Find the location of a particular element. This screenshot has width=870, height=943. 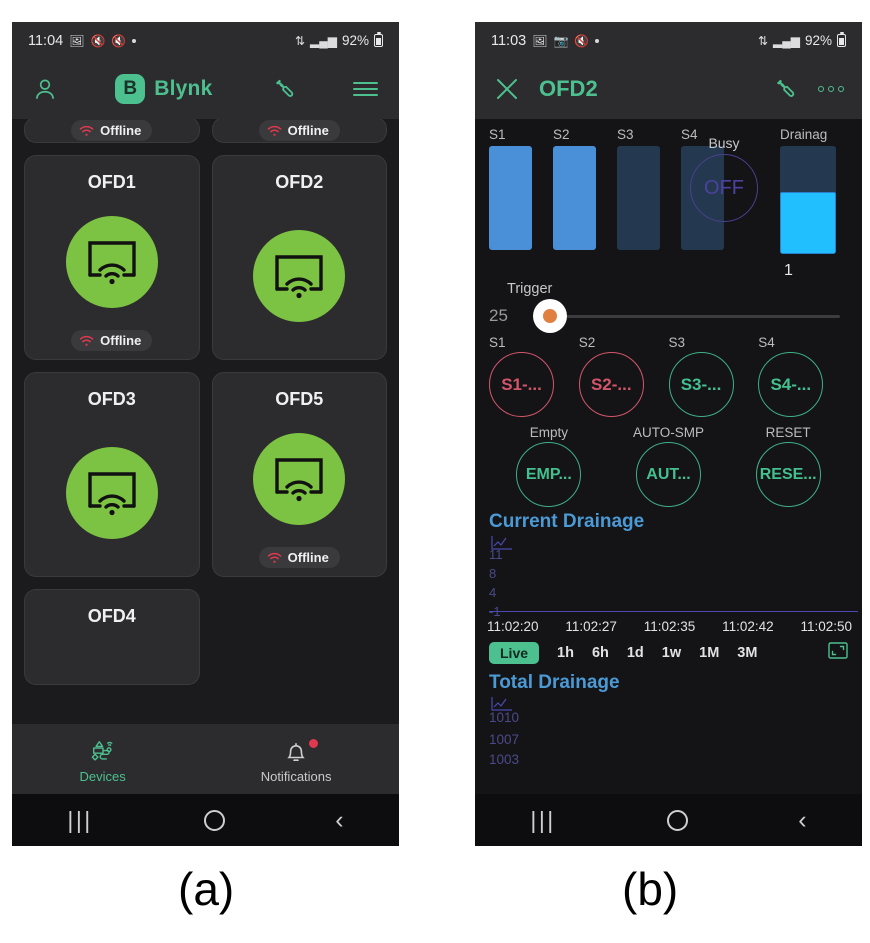

chart-plot-area: 1010 1007 1003 is located at coordinates (675, 730).